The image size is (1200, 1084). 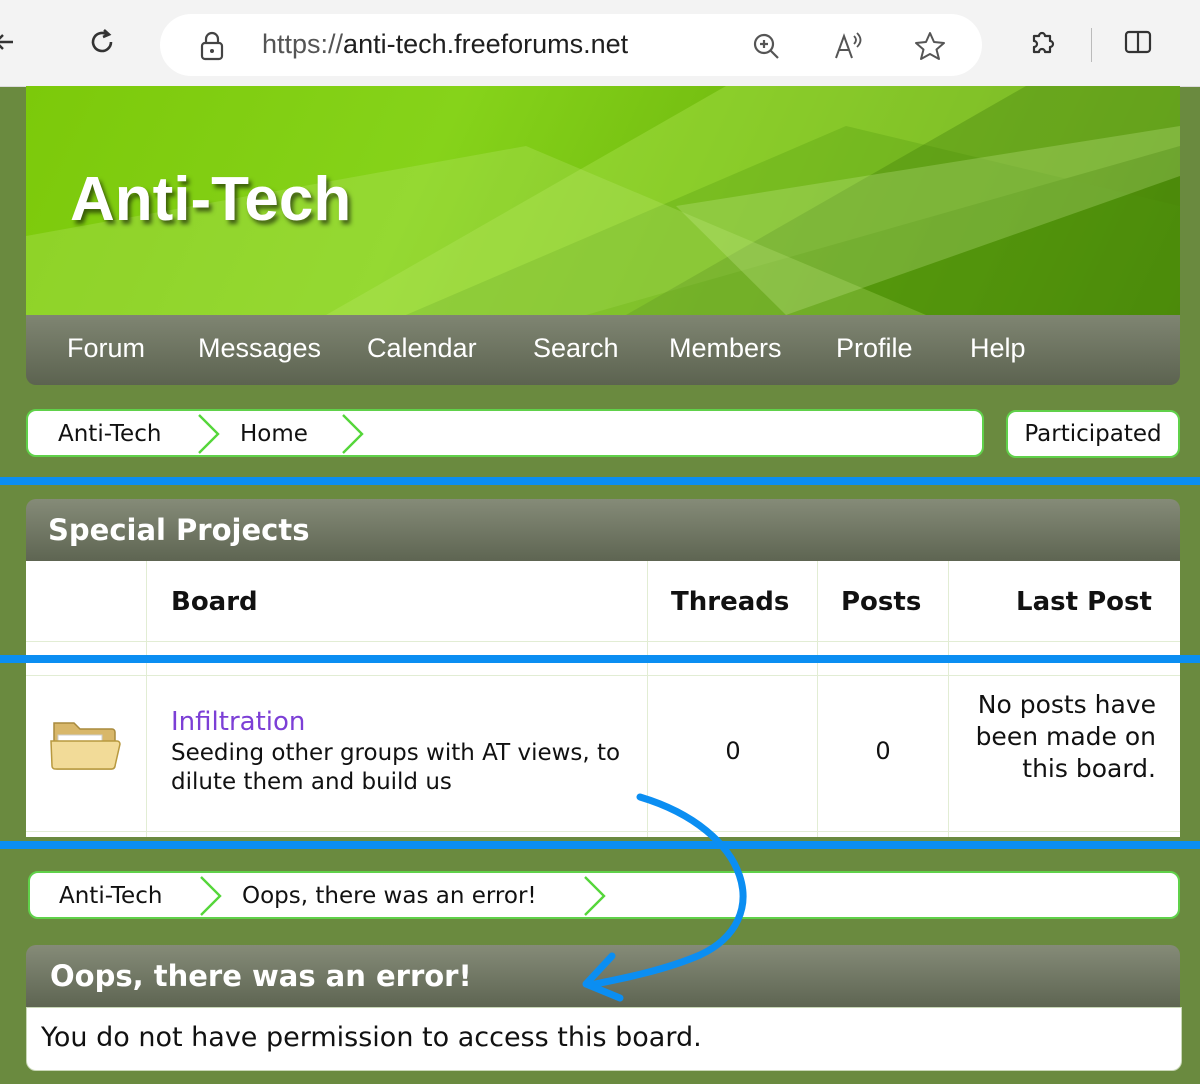 What do you see at coordinates (85, 746) in the screenshot?
I see `folder-icon` at bounding box center [85, 746].